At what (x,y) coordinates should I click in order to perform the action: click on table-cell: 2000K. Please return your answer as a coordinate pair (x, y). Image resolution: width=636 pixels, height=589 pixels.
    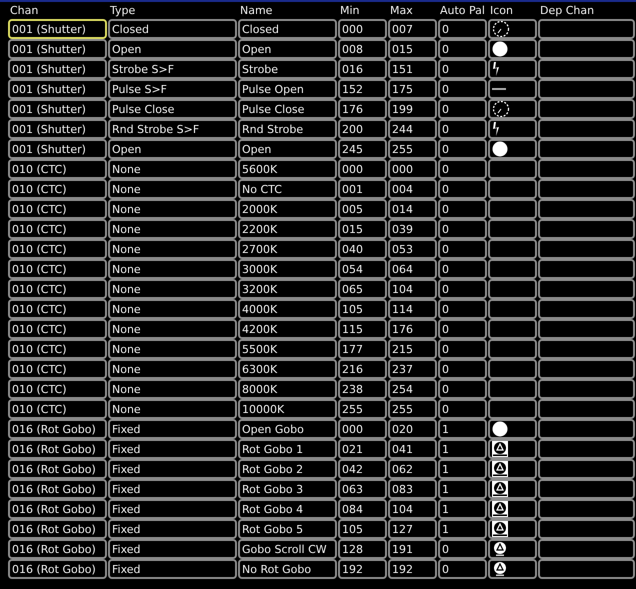
    Looking at the image, I should click on (287, 209).